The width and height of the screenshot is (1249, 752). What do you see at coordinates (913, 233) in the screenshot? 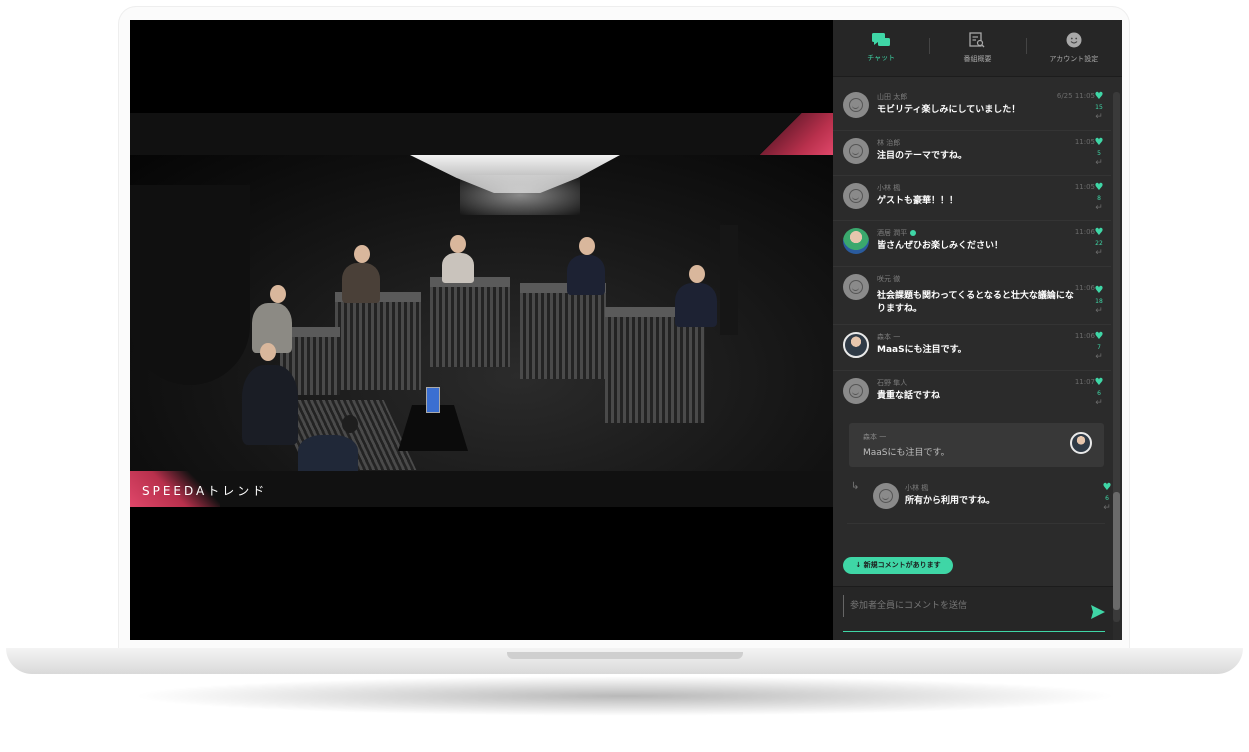
I see `verified-badge-icon` at bounding box center [913, 233].